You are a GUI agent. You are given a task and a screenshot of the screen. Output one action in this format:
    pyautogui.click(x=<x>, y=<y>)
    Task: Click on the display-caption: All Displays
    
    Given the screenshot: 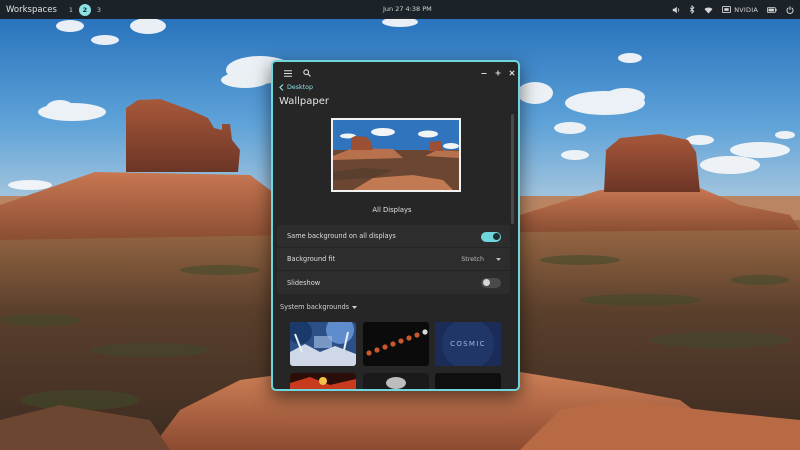 What is the action you would take?
    pyautogui.click(x=392, y=210)
    